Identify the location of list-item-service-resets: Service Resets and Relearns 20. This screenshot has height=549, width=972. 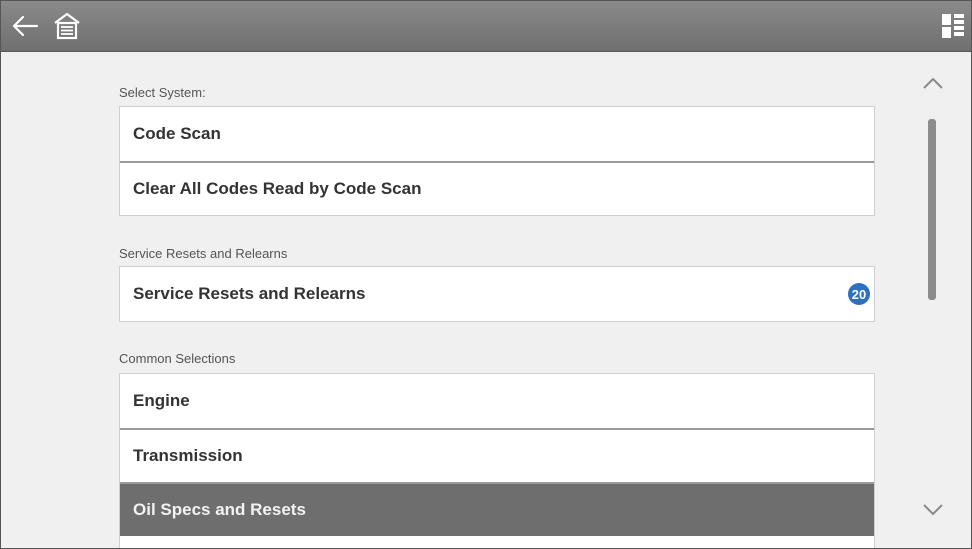
(497, 294).